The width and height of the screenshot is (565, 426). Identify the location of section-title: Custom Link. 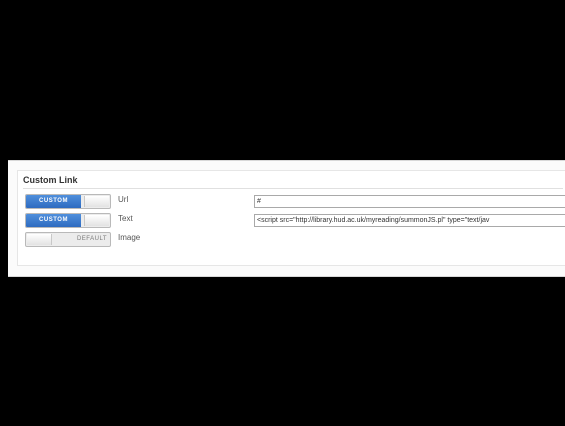
(50, 180).